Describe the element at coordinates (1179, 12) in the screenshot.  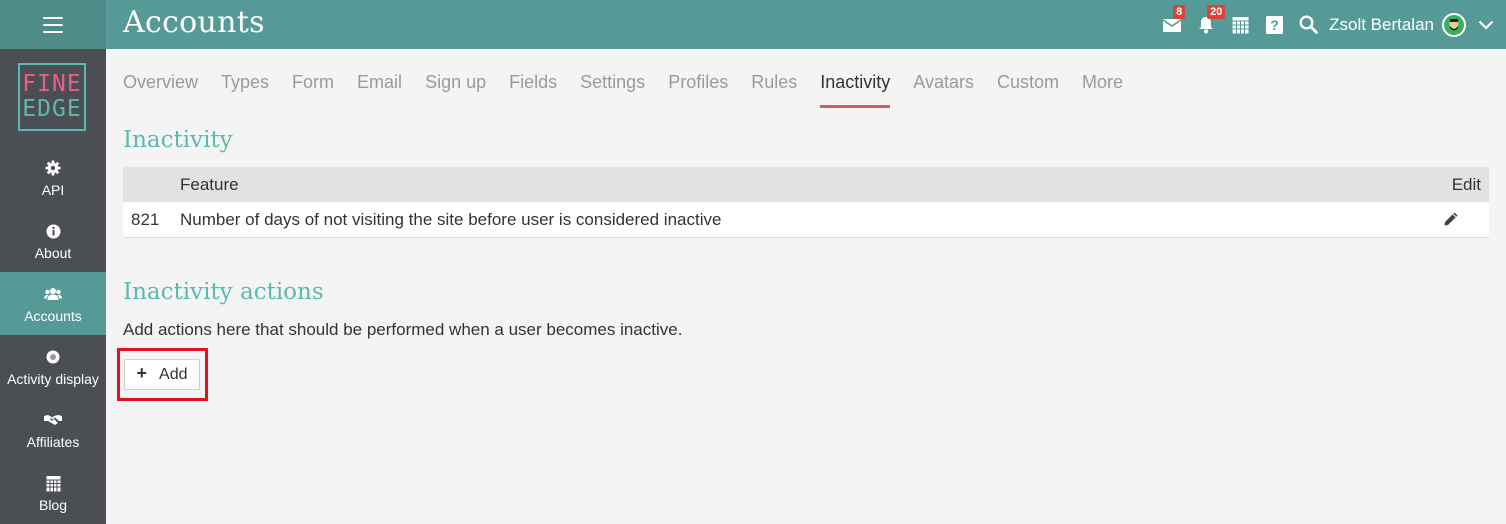
I see `messages-badge: 8` at that location.